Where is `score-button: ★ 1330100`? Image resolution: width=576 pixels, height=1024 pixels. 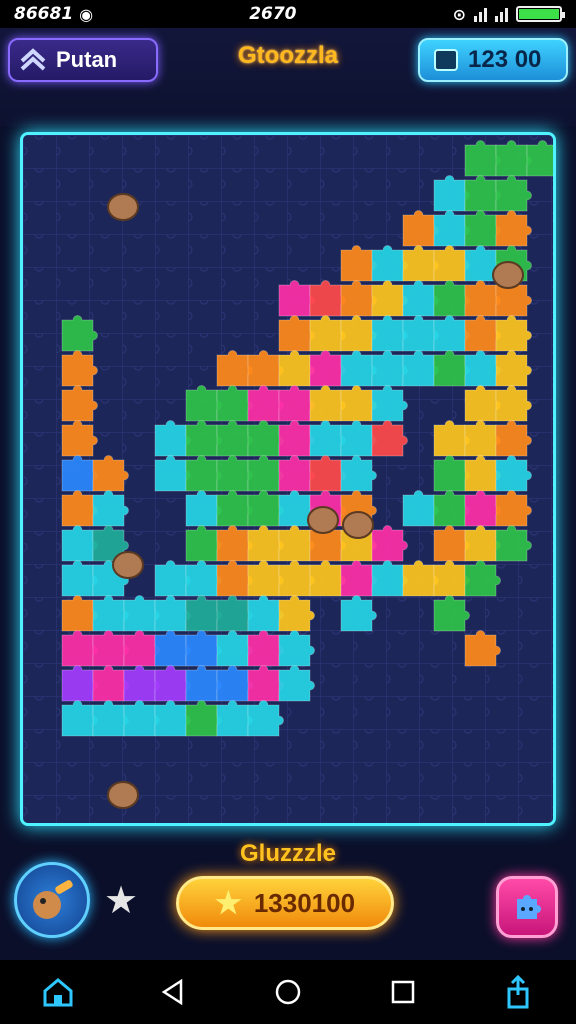 score-button: ★ 1330100 is located at coordinates (285, 903).